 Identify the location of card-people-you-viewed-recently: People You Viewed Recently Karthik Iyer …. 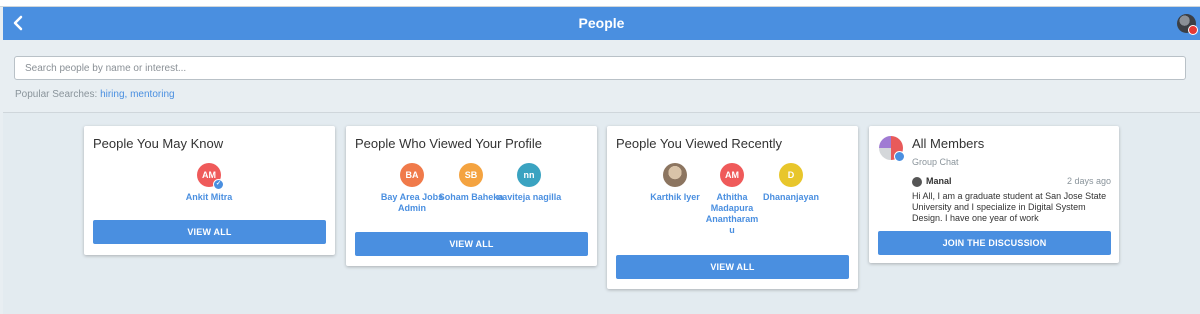
(732, 207).